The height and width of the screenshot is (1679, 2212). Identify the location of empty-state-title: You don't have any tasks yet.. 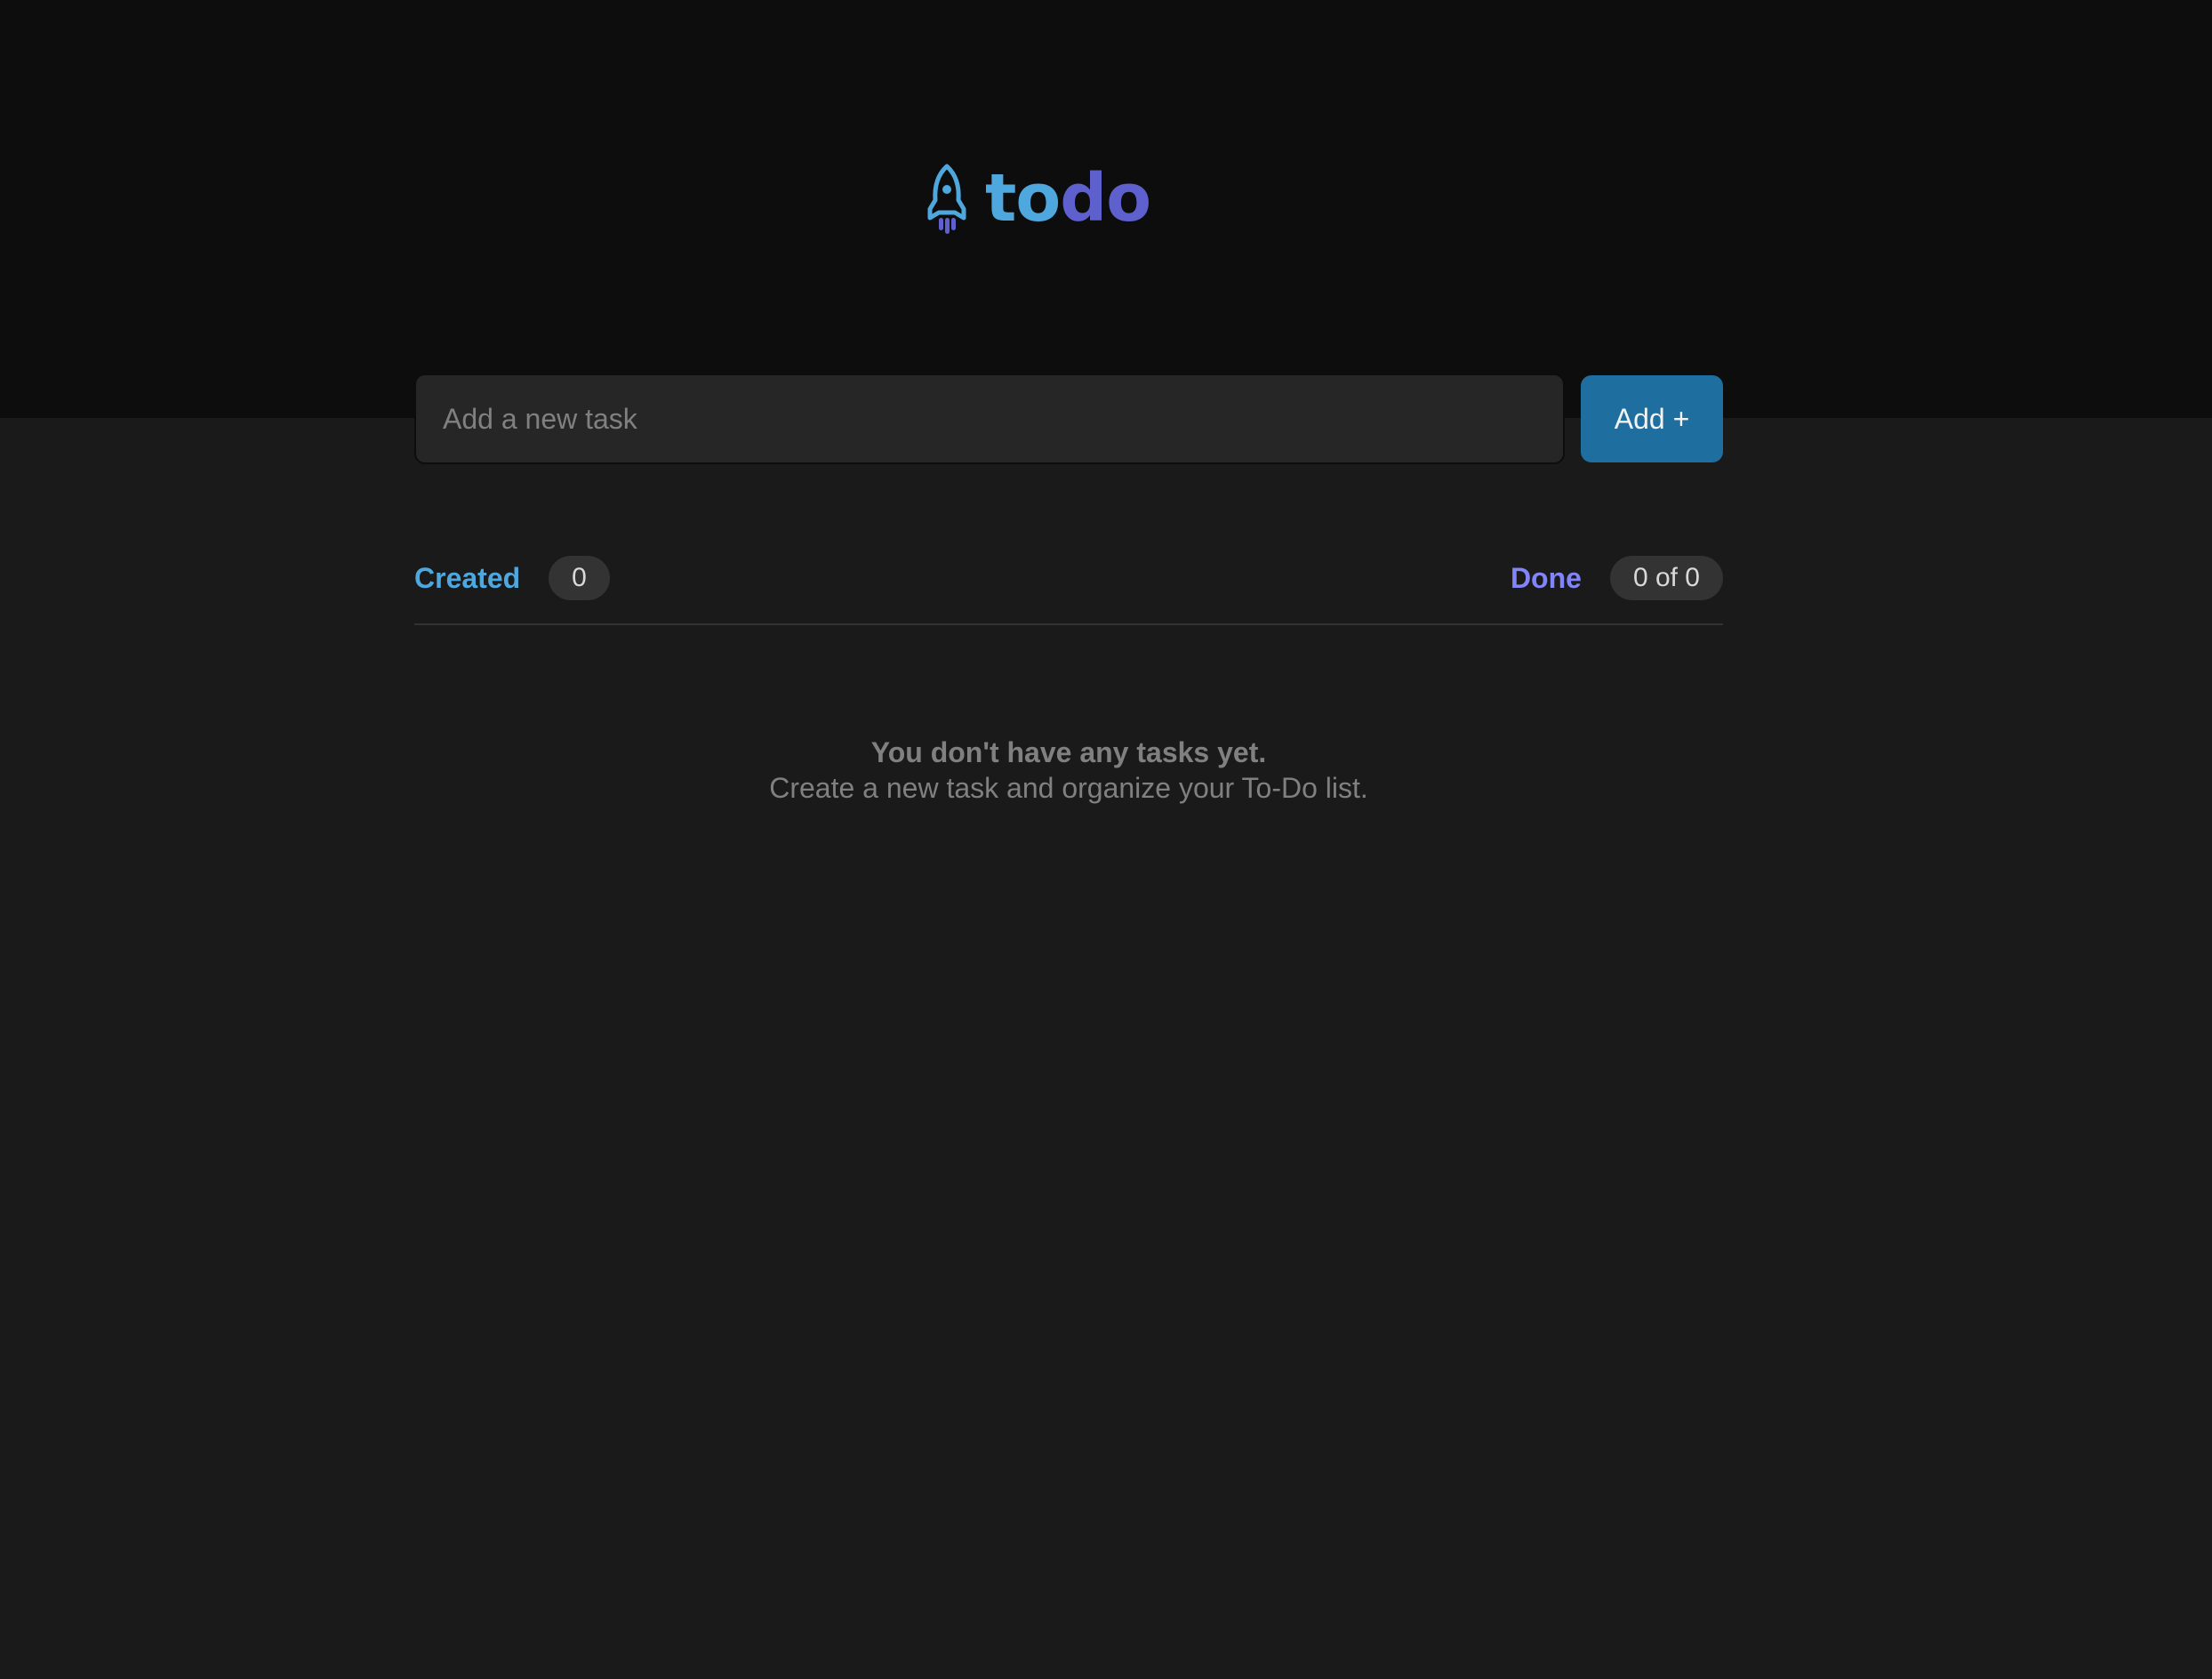
(1068, 752).